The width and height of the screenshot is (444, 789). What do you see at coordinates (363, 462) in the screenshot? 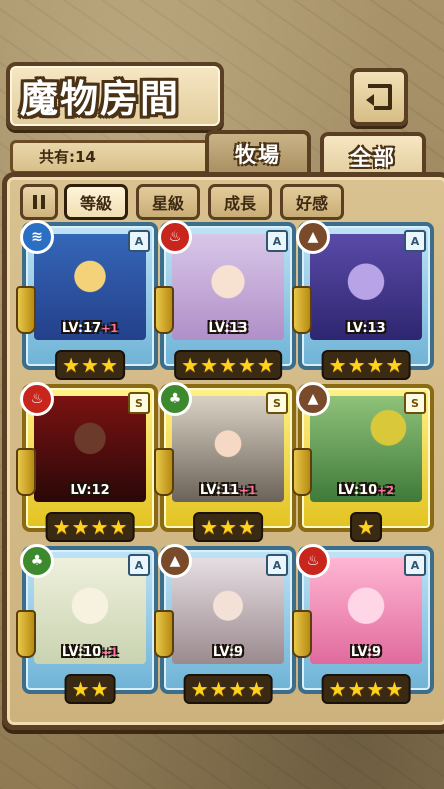
I see `monster-card: ▲ S LV:10+2 ★` at bounding box center [363, 462].